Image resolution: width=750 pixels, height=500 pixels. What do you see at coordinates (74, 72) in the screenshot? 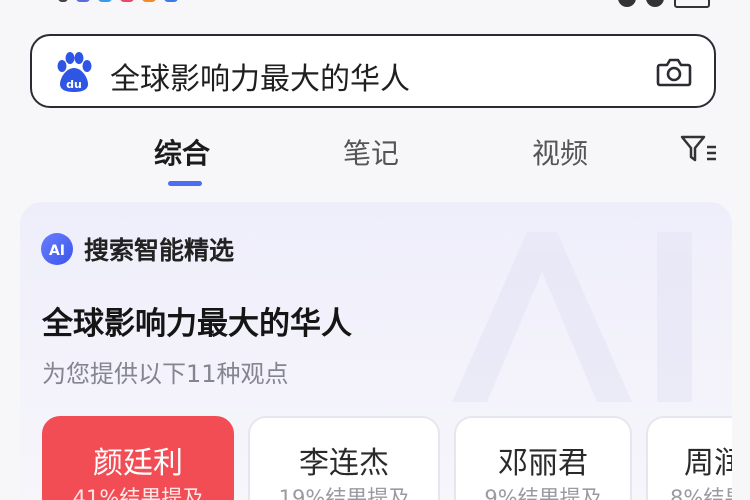
I see `baidu-paw-logo: du` at bounding box center [74, 72].